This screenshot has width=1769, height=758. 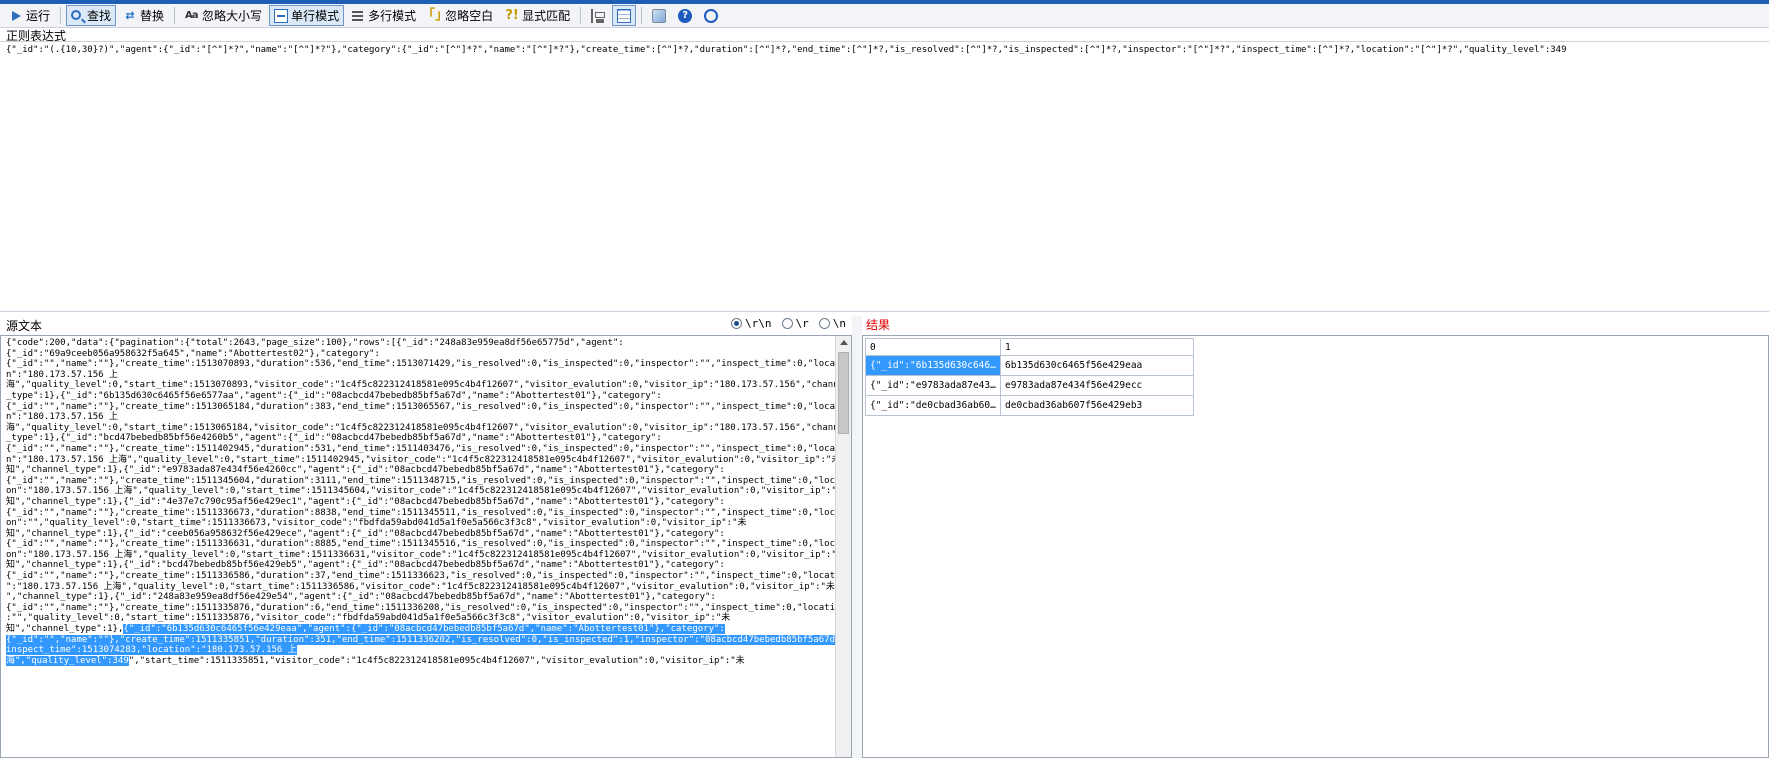 I want to click on grid-icon, so click(x=624, y=15).